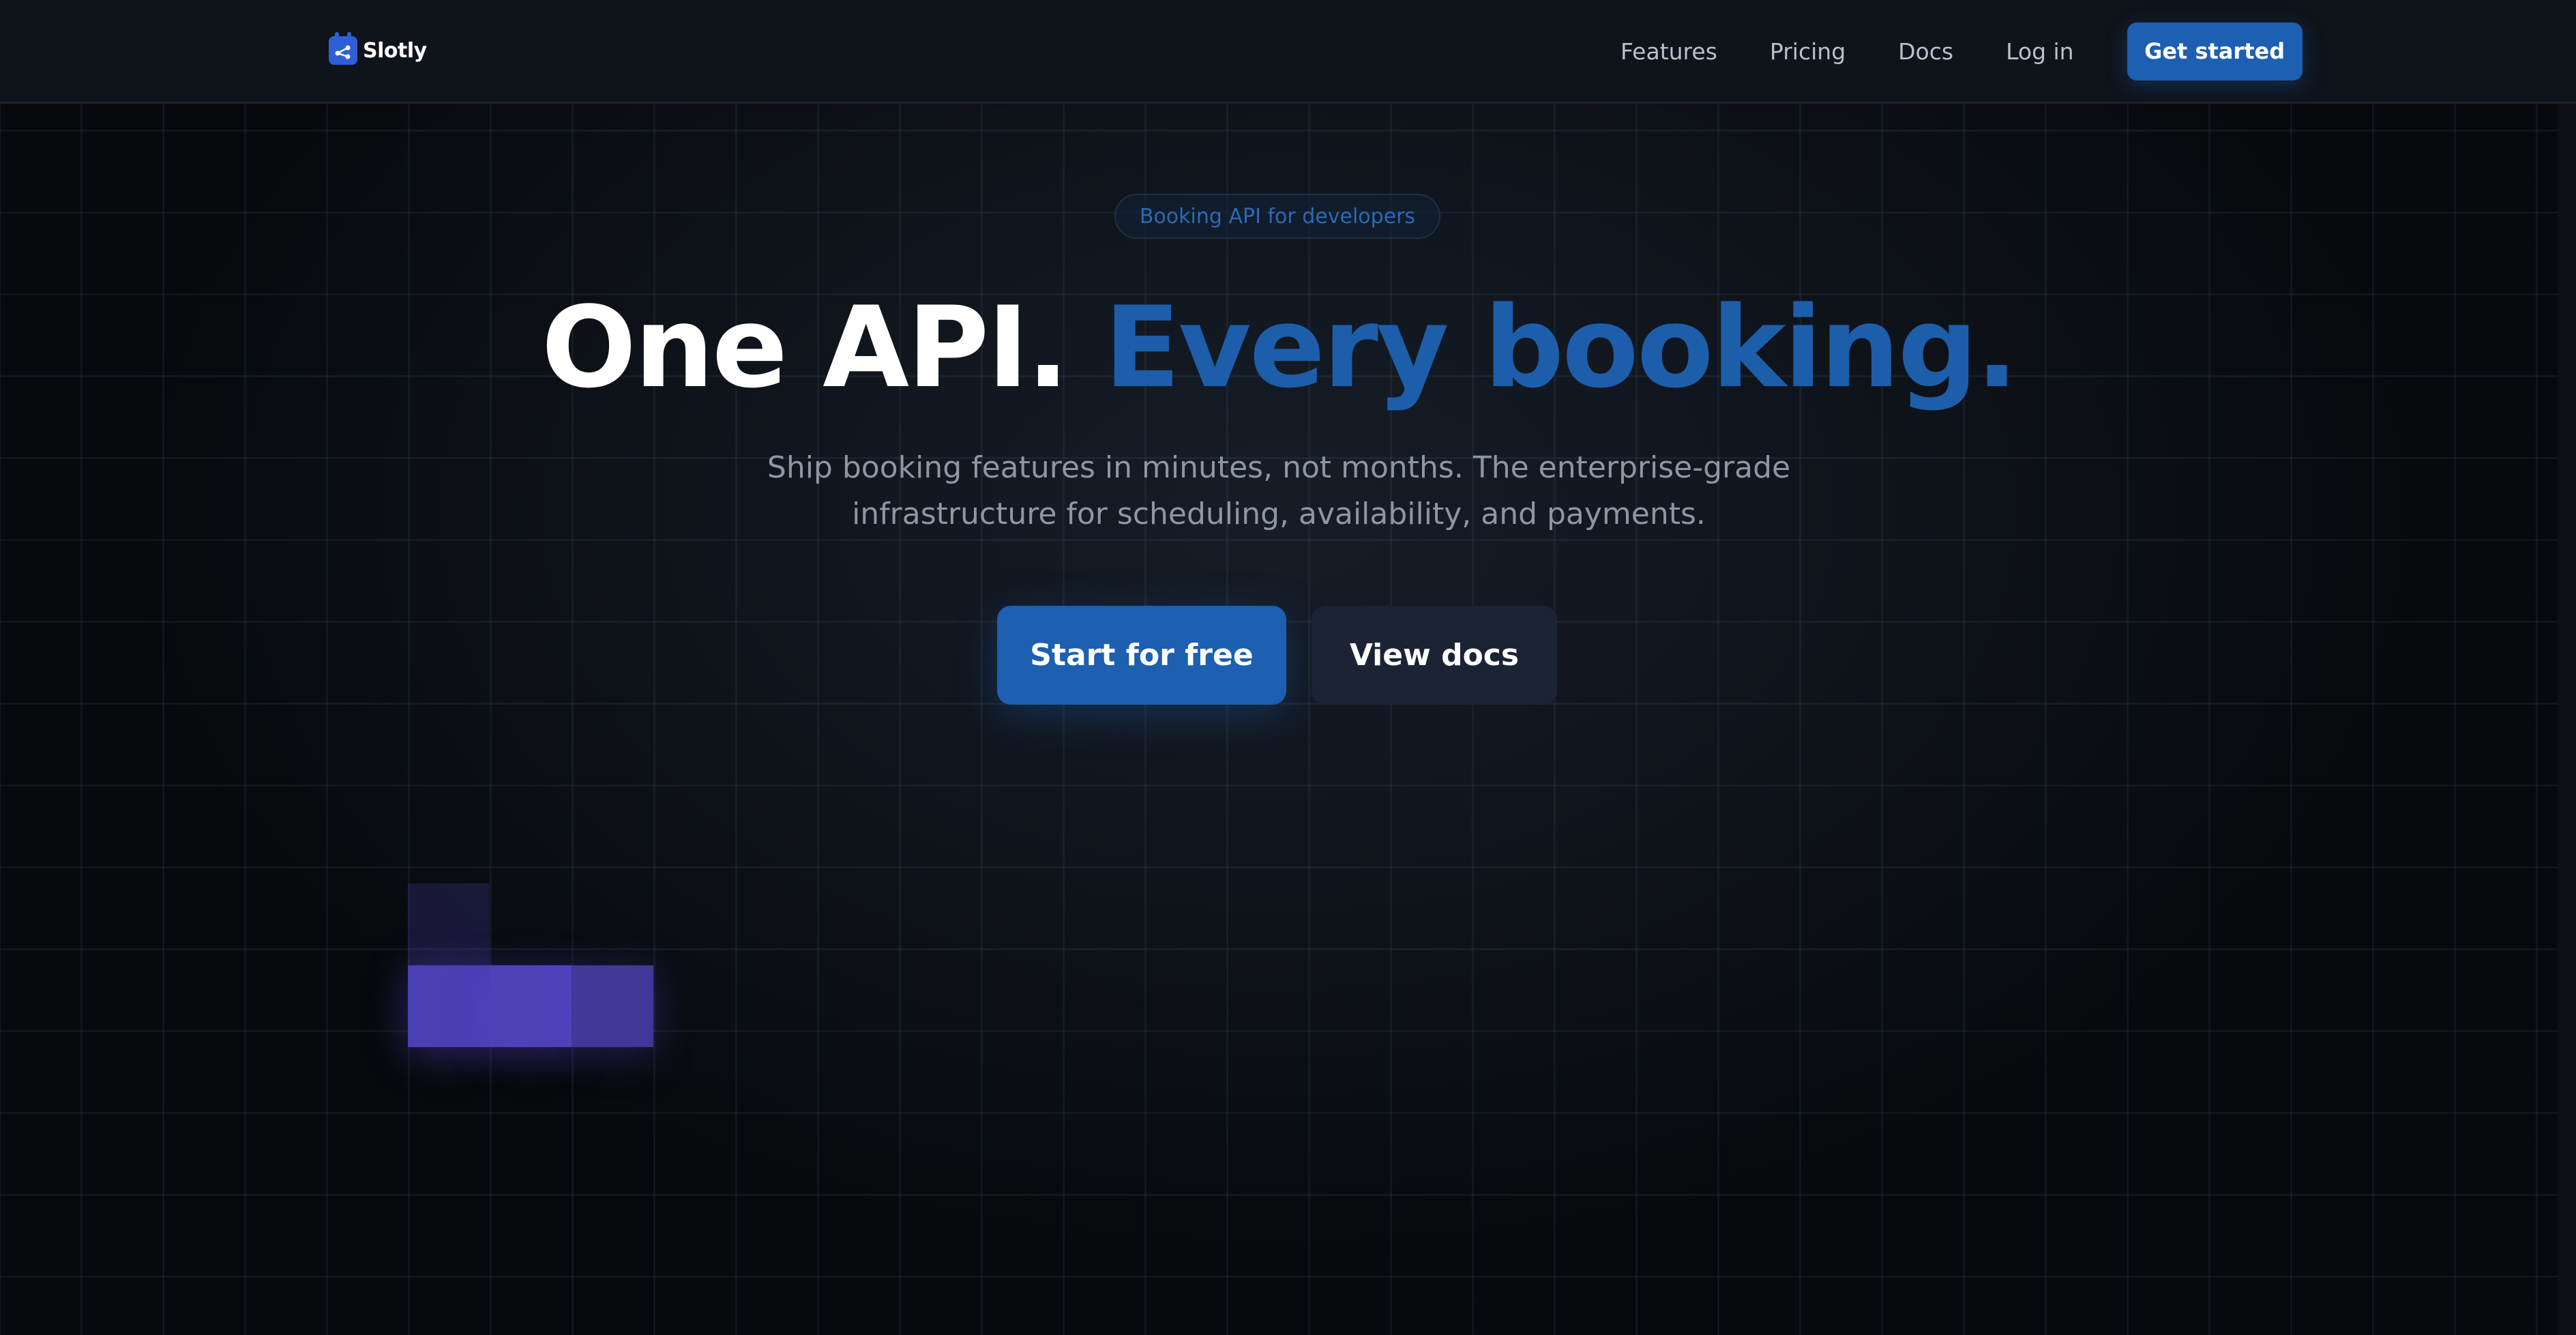 The width and height of the screenshot is (2576, 1335). I want to click on brand-name: Slotly, so click(395, 50).